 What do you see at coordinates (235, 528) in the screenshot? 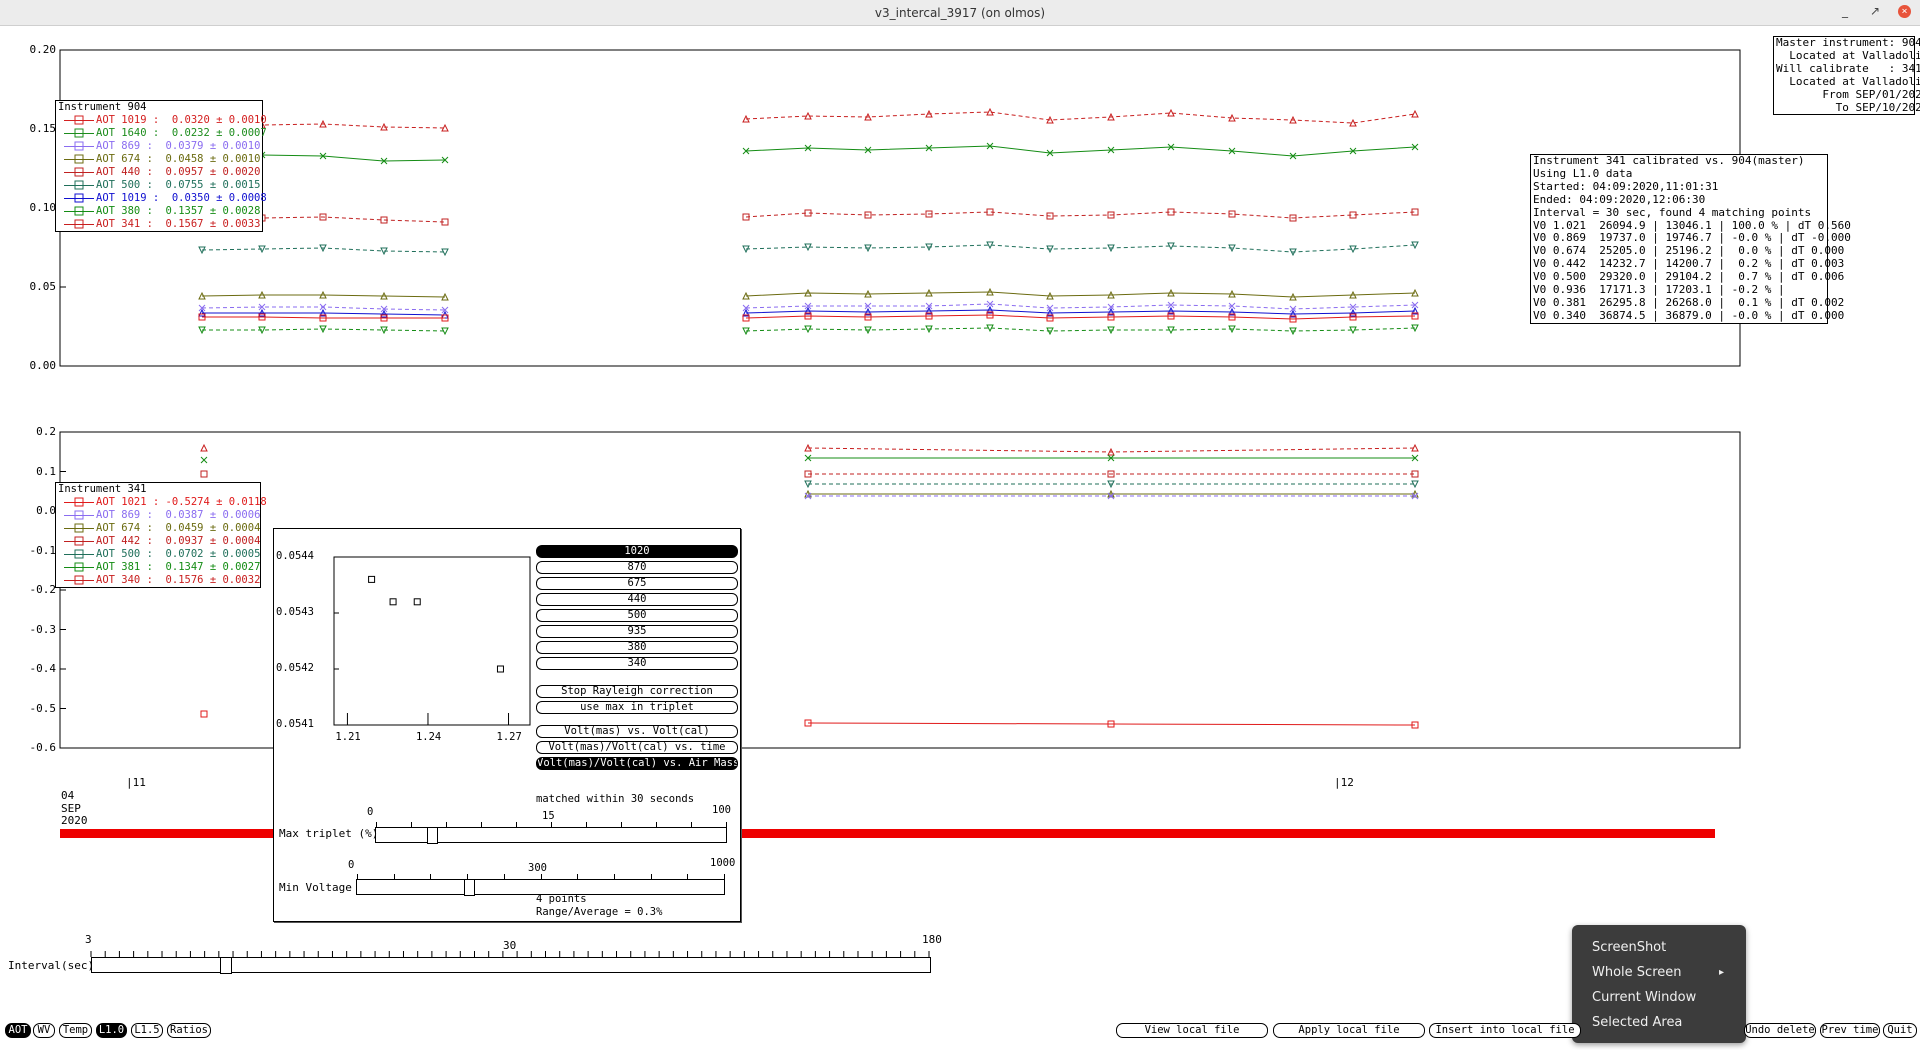
I see `legend-error: ± 0.0004` at bounding box center [235, 528].